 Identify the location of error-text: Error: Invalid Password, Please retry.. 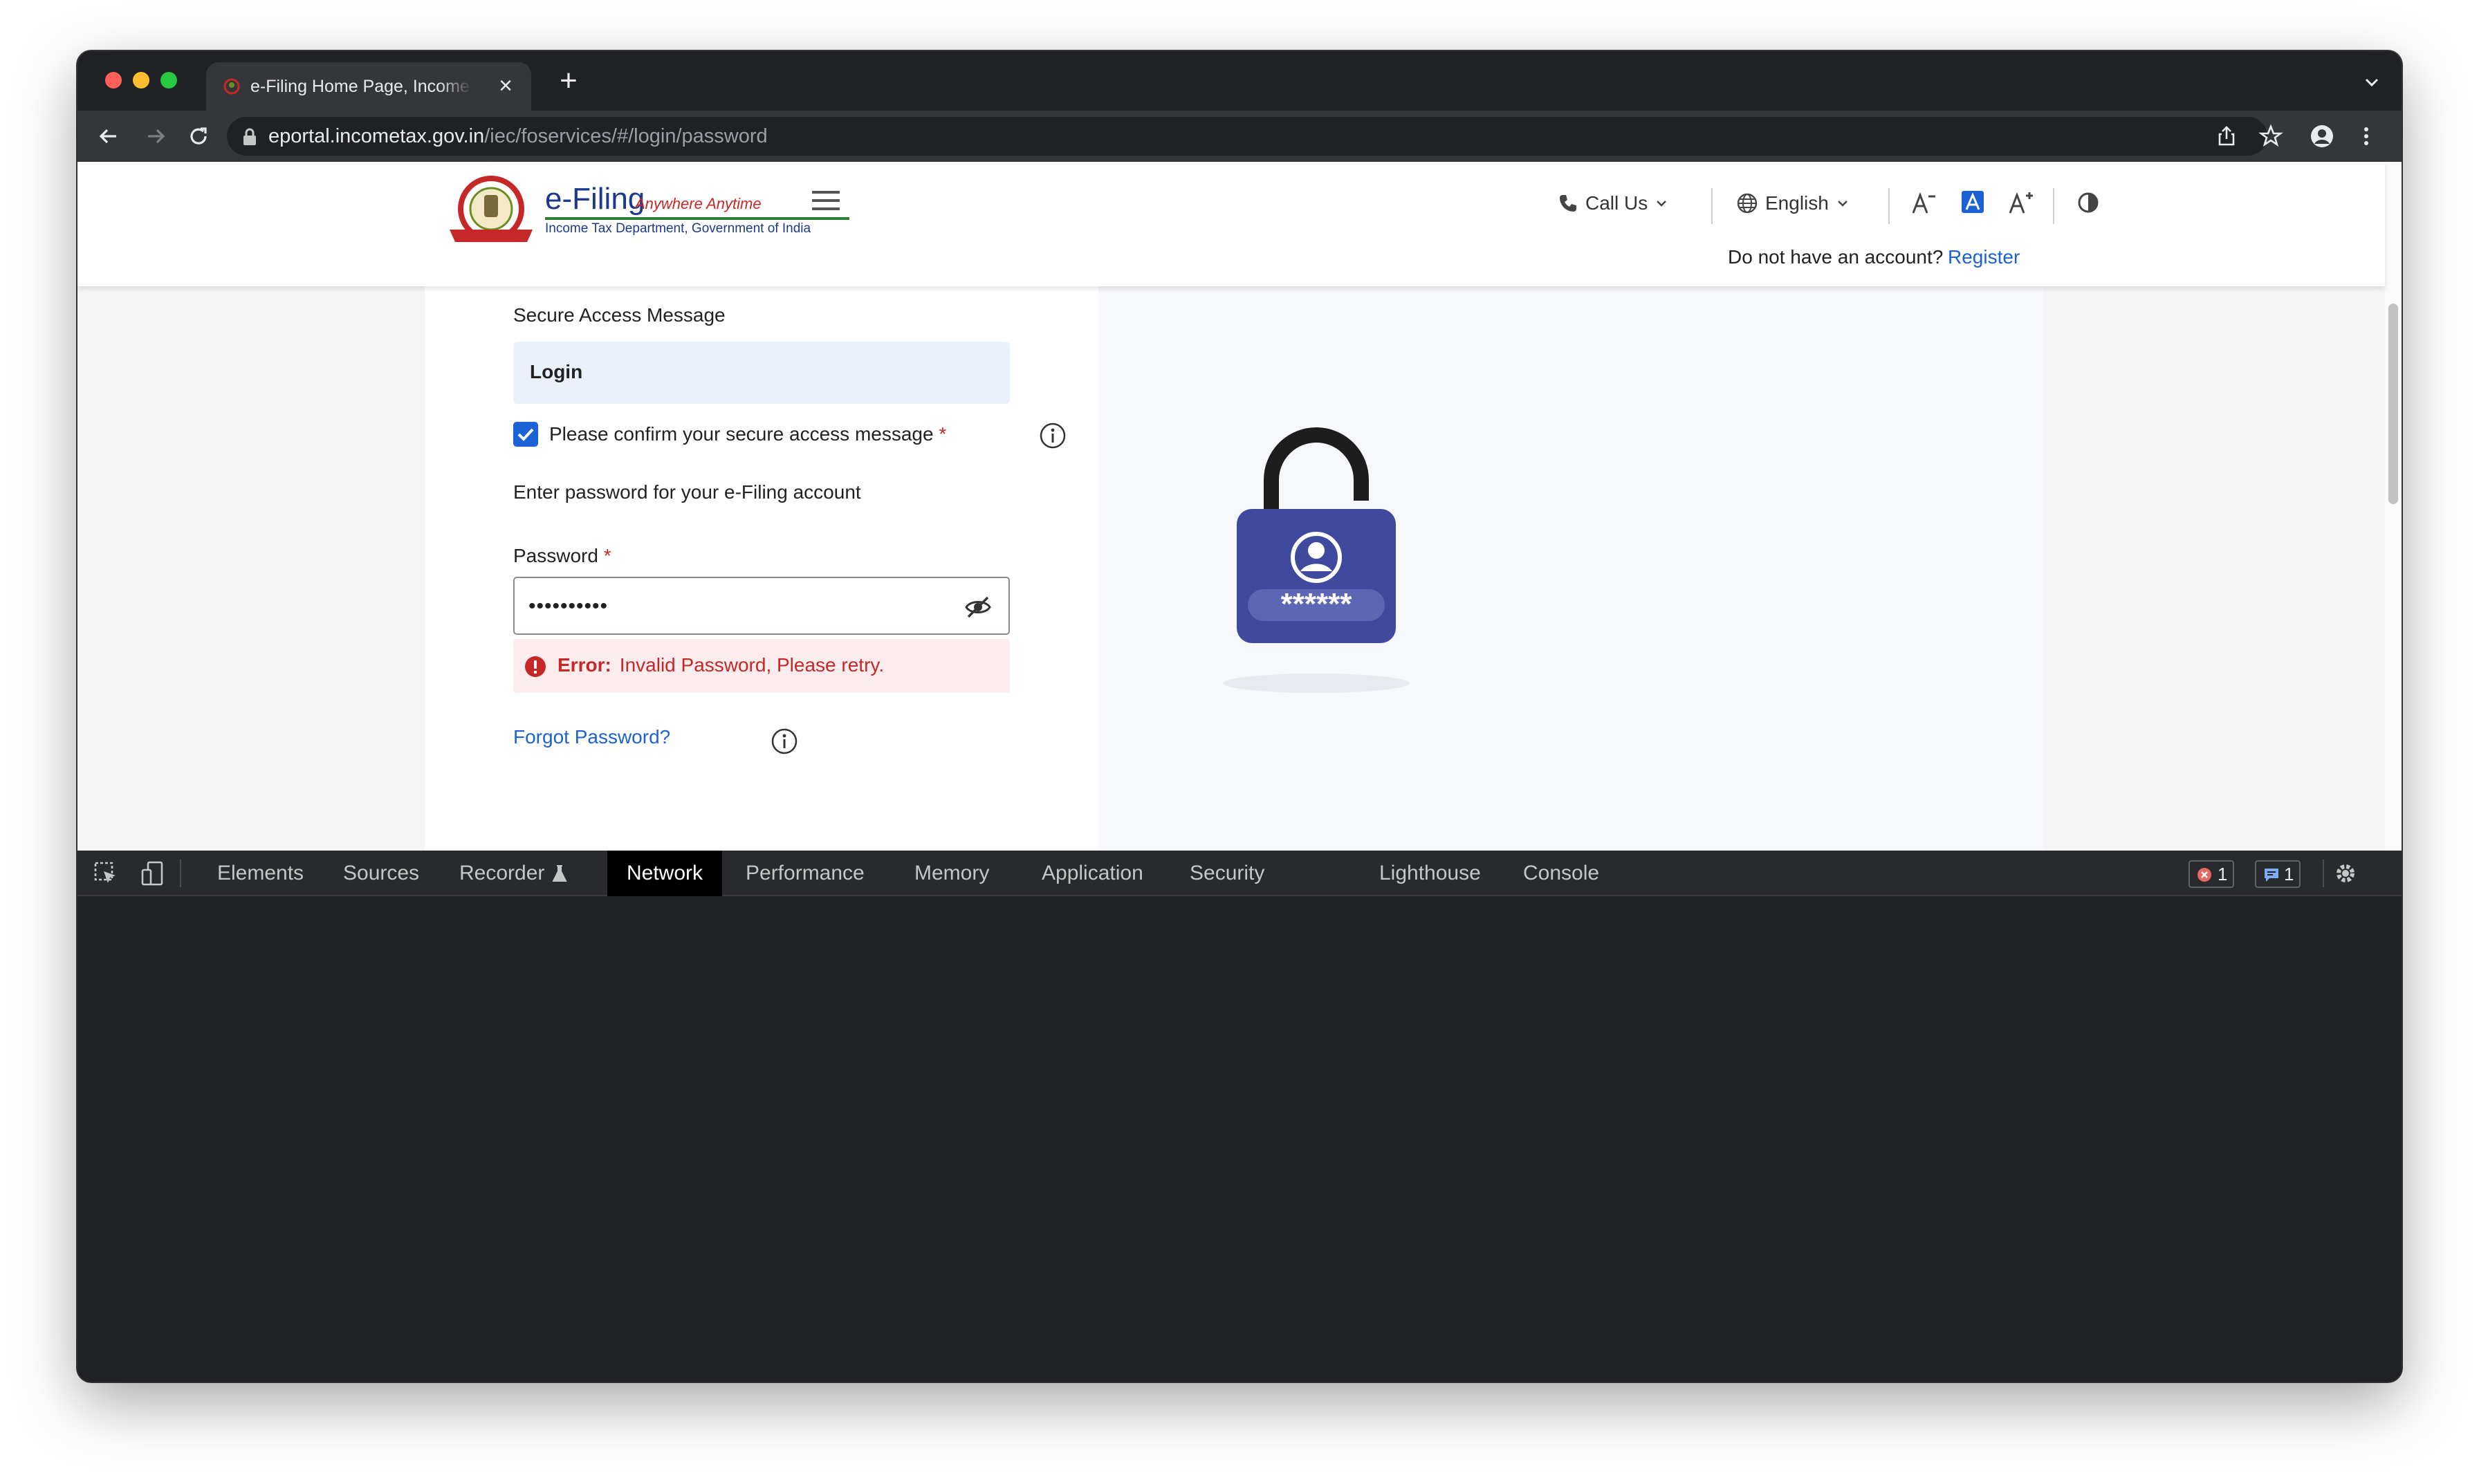
(720, 665).